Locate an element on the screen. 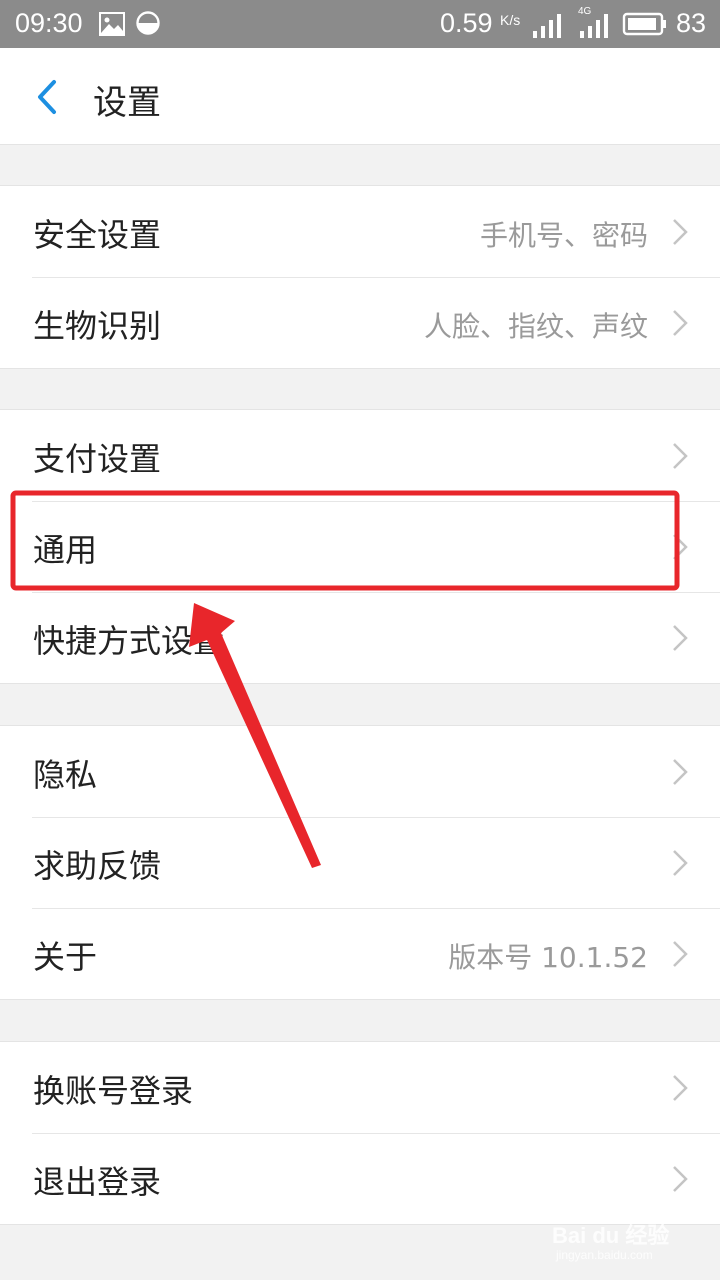 Image resolution: width=720 pixels, height=1280 pixels. row-security-settings: 安全设置 手机号、密码 is located at coordinates (360, 231).